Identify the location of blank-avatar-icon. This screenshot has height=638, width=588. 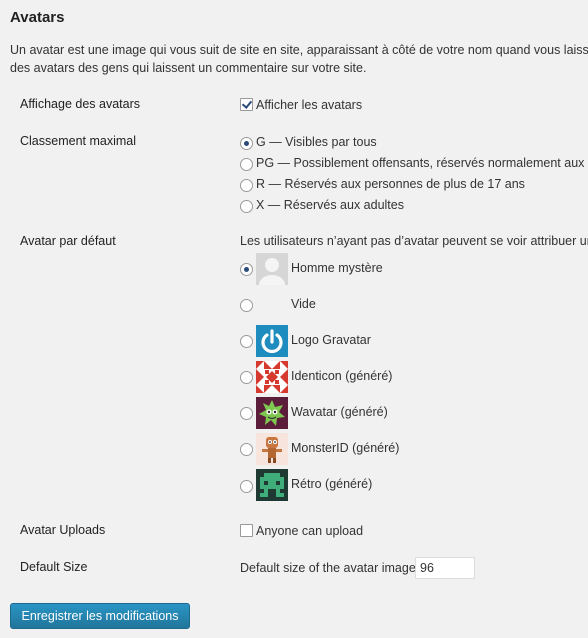
(272, 305).